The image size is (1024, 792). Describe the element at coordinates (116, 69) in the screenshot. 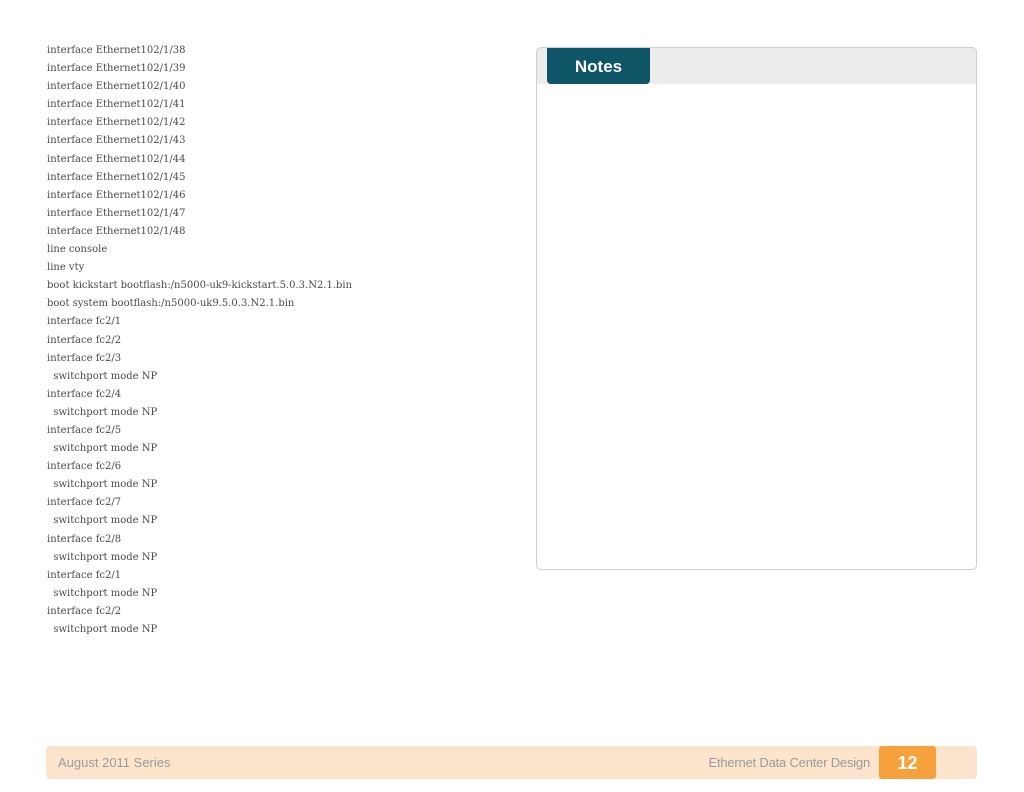

I see `config-line: interface Ethernet102/1/39` at that location.